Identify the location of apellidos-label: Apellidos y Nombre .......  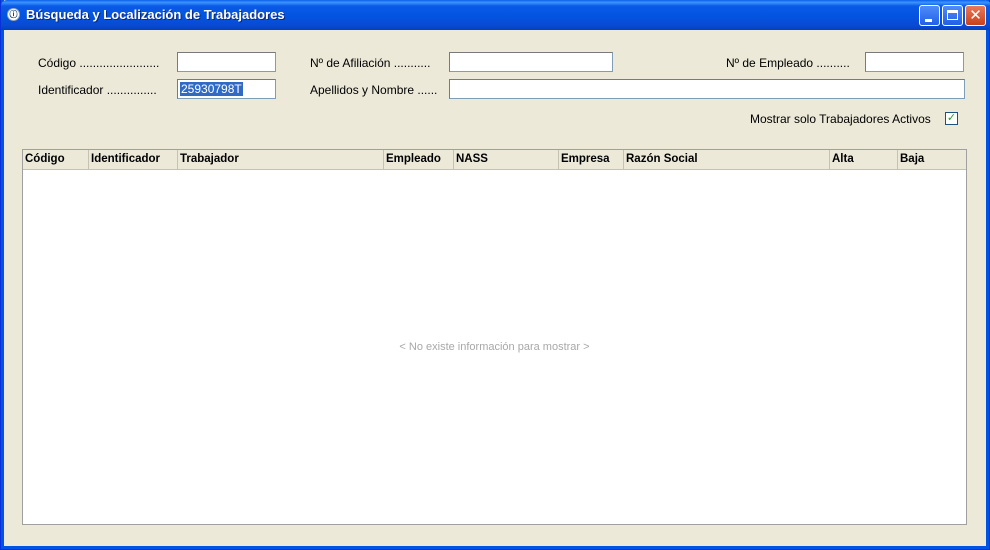
(374, 90).